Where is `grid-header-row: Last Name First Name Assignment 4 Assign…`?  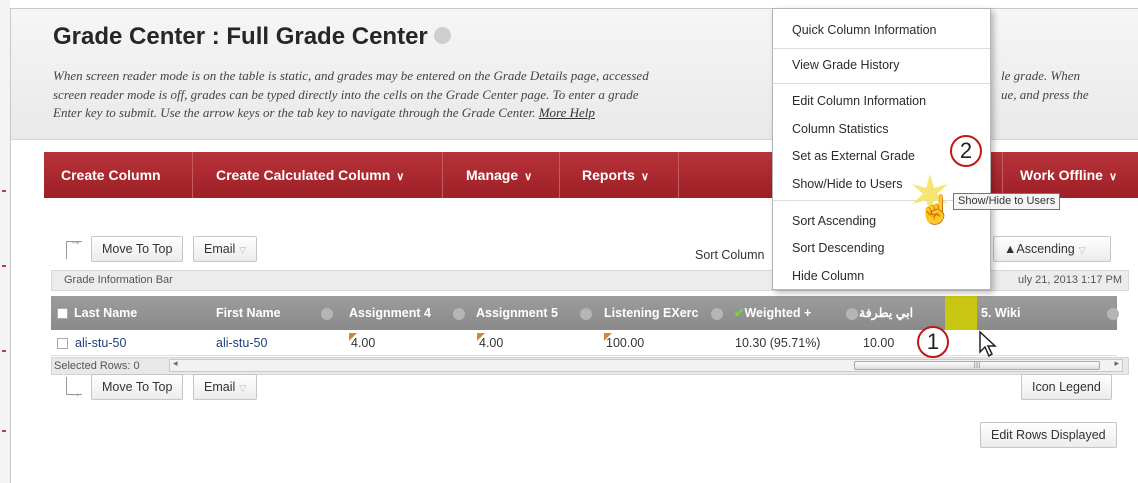
grid-header-row: Last Name First Name Assignment 4 Assign… is located at coordinates (585, 313).